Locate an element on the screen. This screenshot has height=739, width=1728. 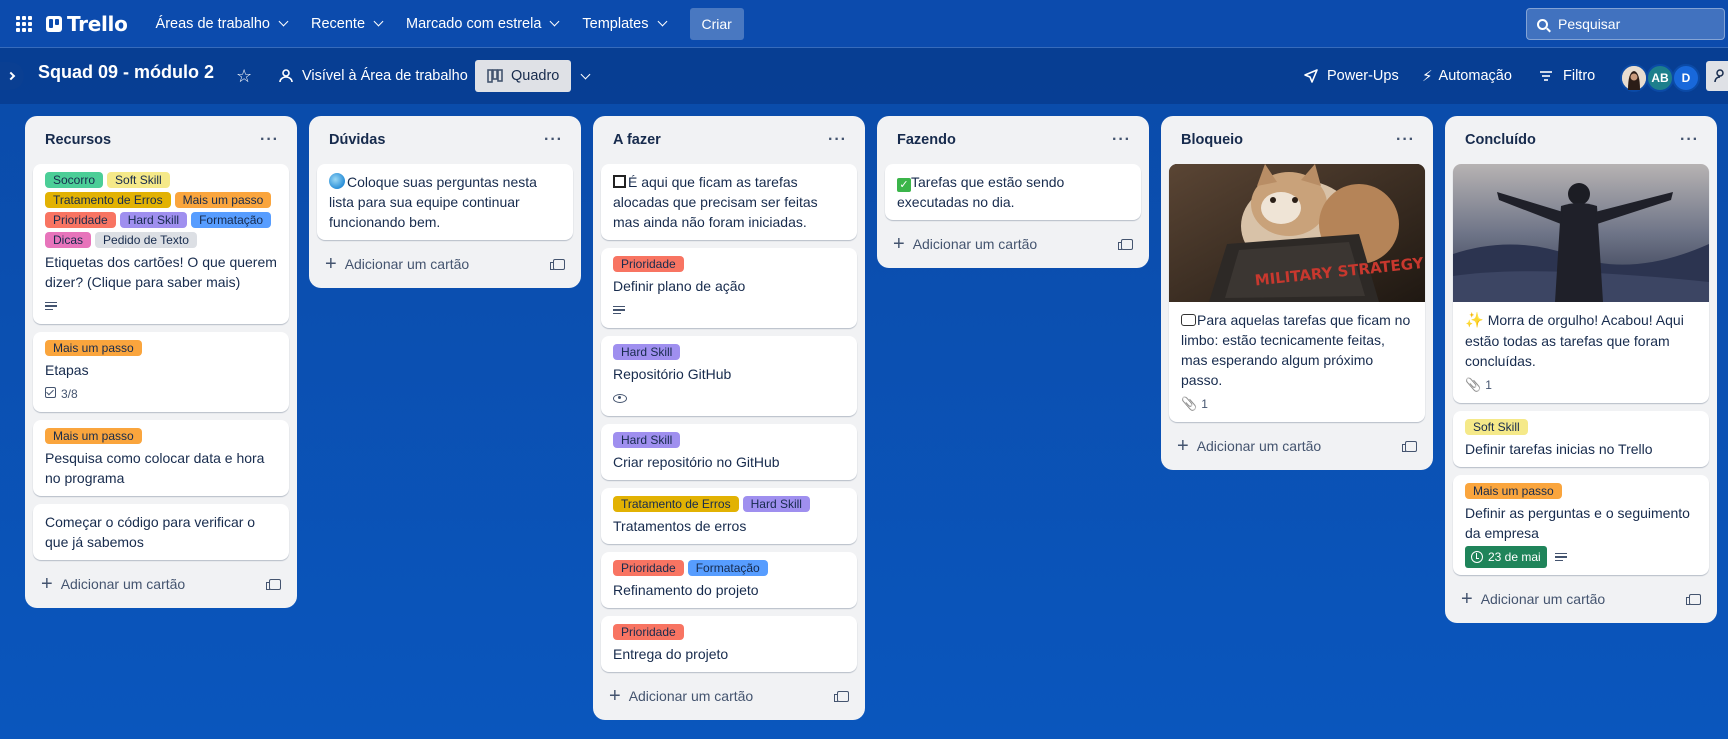
list-header: Recursos ··· is located at coordinates (161, 140).